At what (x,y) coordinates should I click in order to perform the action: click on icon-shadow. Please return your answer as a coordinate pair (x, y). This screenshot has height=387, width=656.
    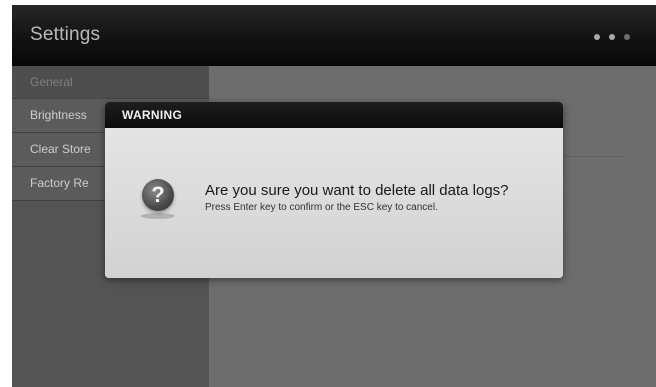
    Looking at the image, I should click on (158, 216).